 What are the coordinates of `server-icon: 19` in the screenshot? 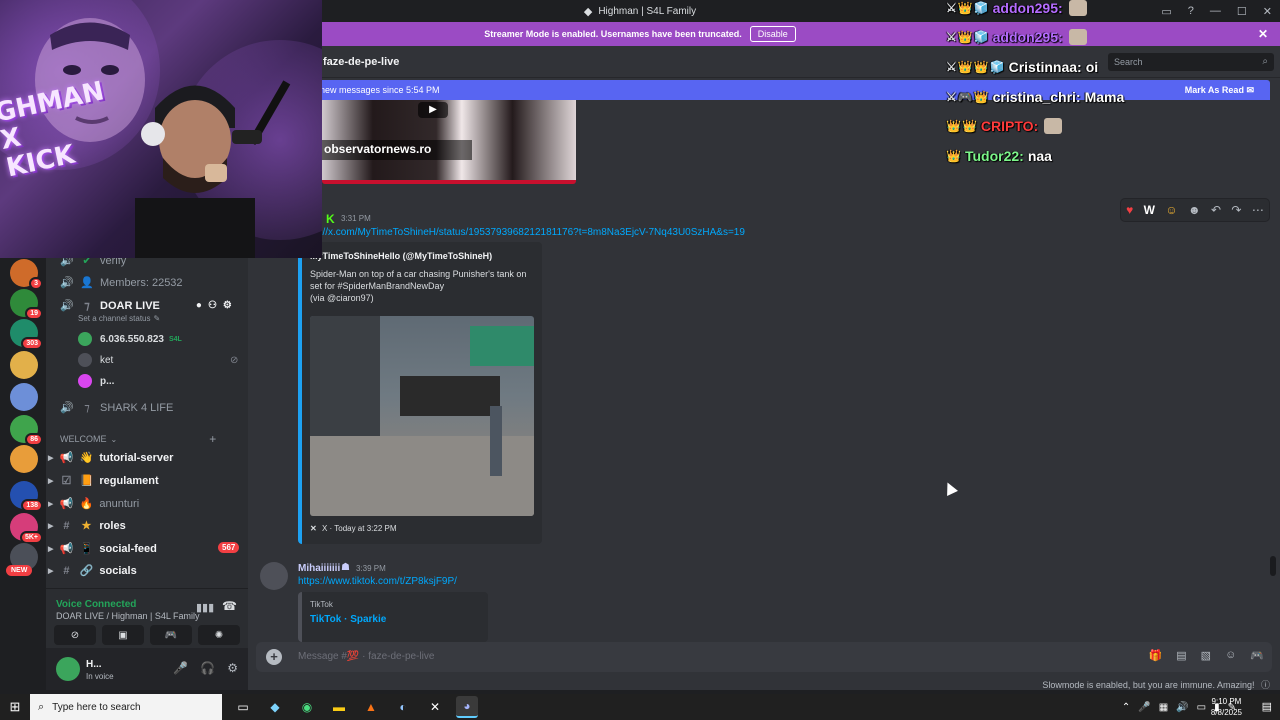 It's located at (26, 304).